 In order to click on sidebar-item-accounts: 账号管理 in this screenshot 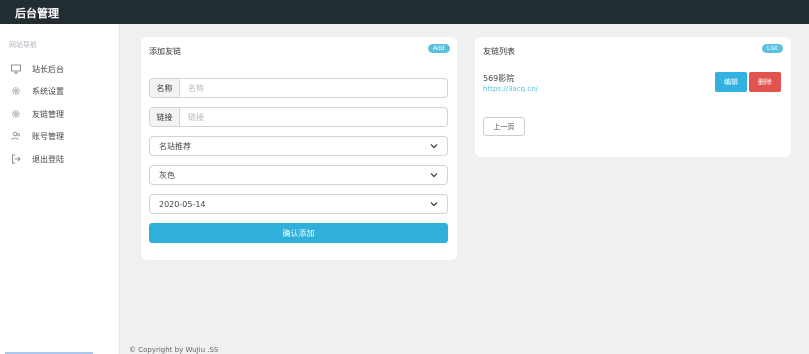, I will do `click(62, 136)`.